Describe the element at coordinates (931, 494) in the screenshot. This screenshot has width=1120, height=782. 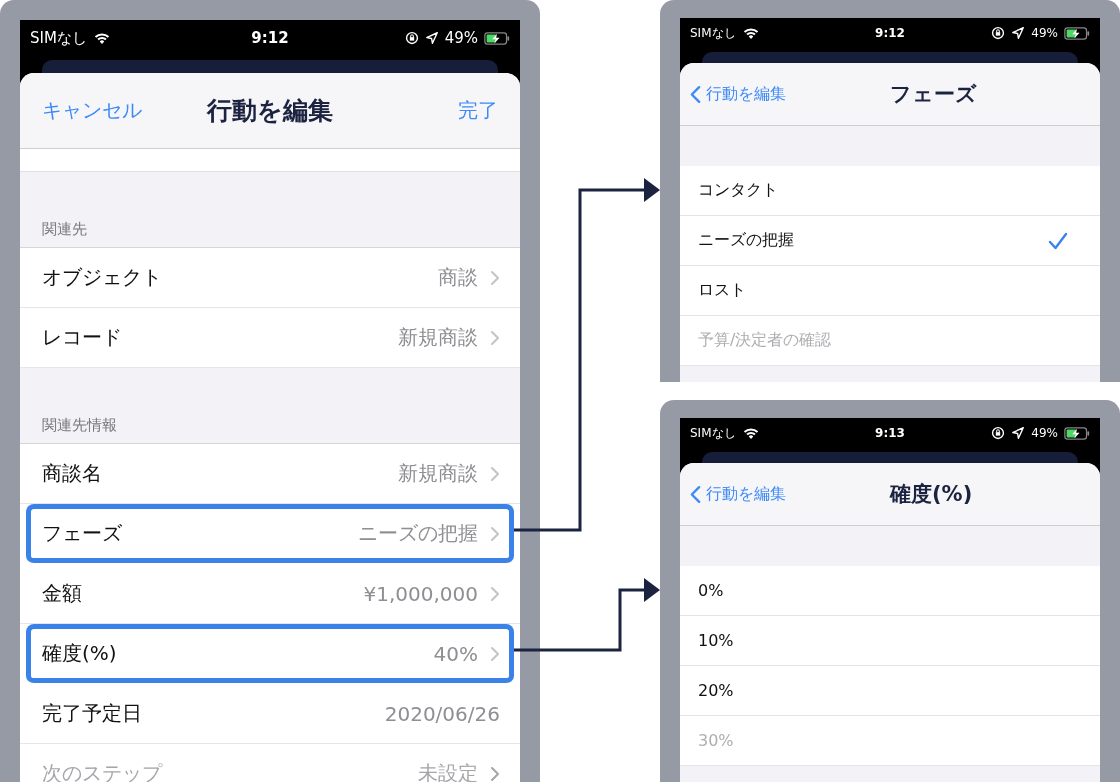
I see `nav-title: 確度(%)` at that location.